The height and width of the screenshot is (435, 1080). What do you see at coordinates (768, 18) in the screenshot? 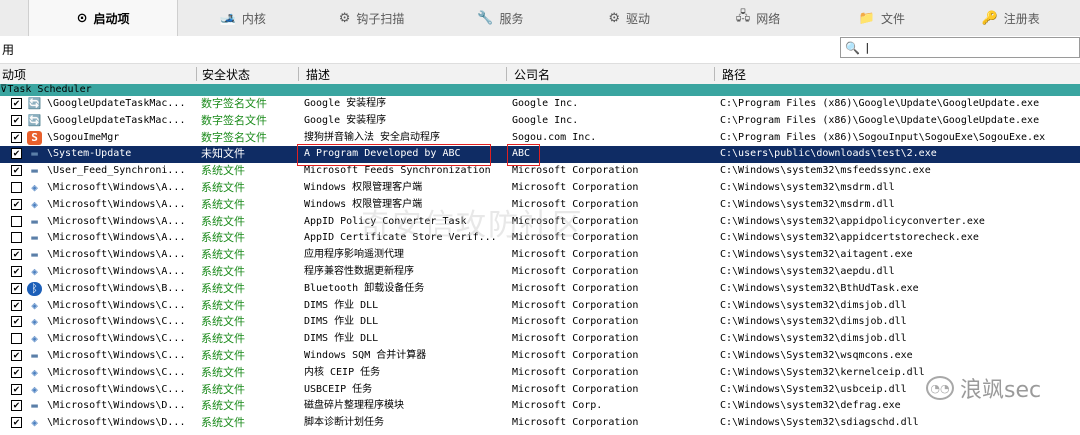
I see `tab-label: 网络` at bounding box center [768, 18].